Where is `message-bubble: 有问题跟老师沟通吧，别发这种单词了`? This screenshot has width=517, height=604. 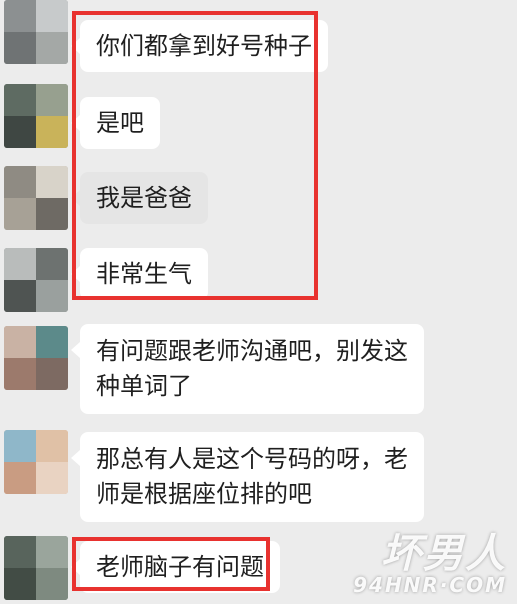
message-bubble: 有问题跟老师沟通吧，别发这种单词了 is located at coordinates (247, 369).